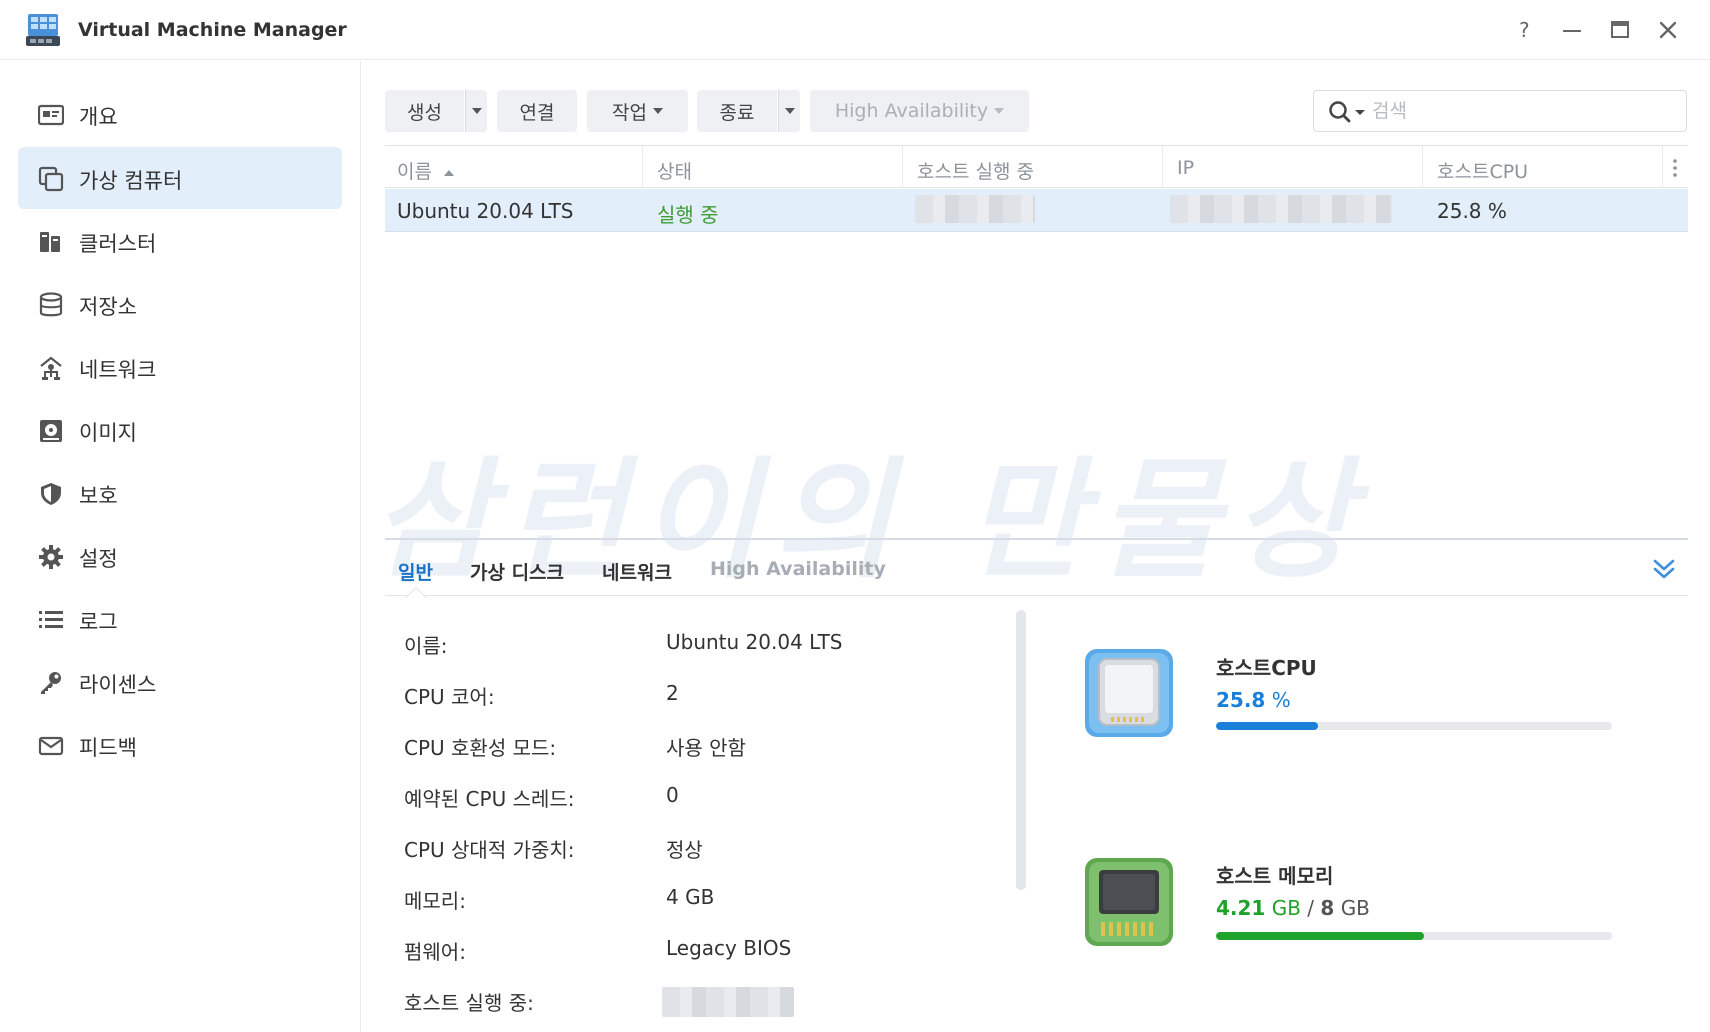  What do you see at coordinates (629, 112) in the screenshot?
I see `action-button-label: 작업` at bounding box center [629, 112].